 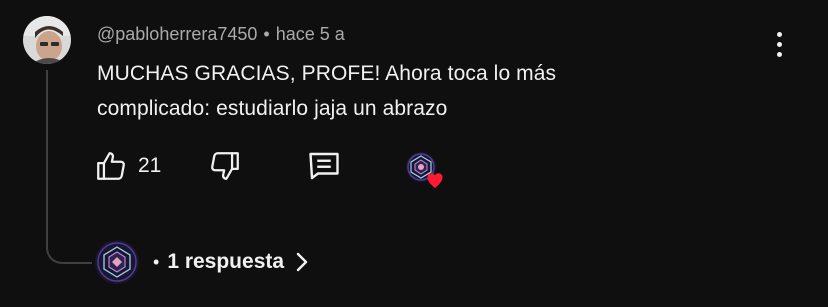 I want to click on thumb-up-icon, so click(x=111, y=166).